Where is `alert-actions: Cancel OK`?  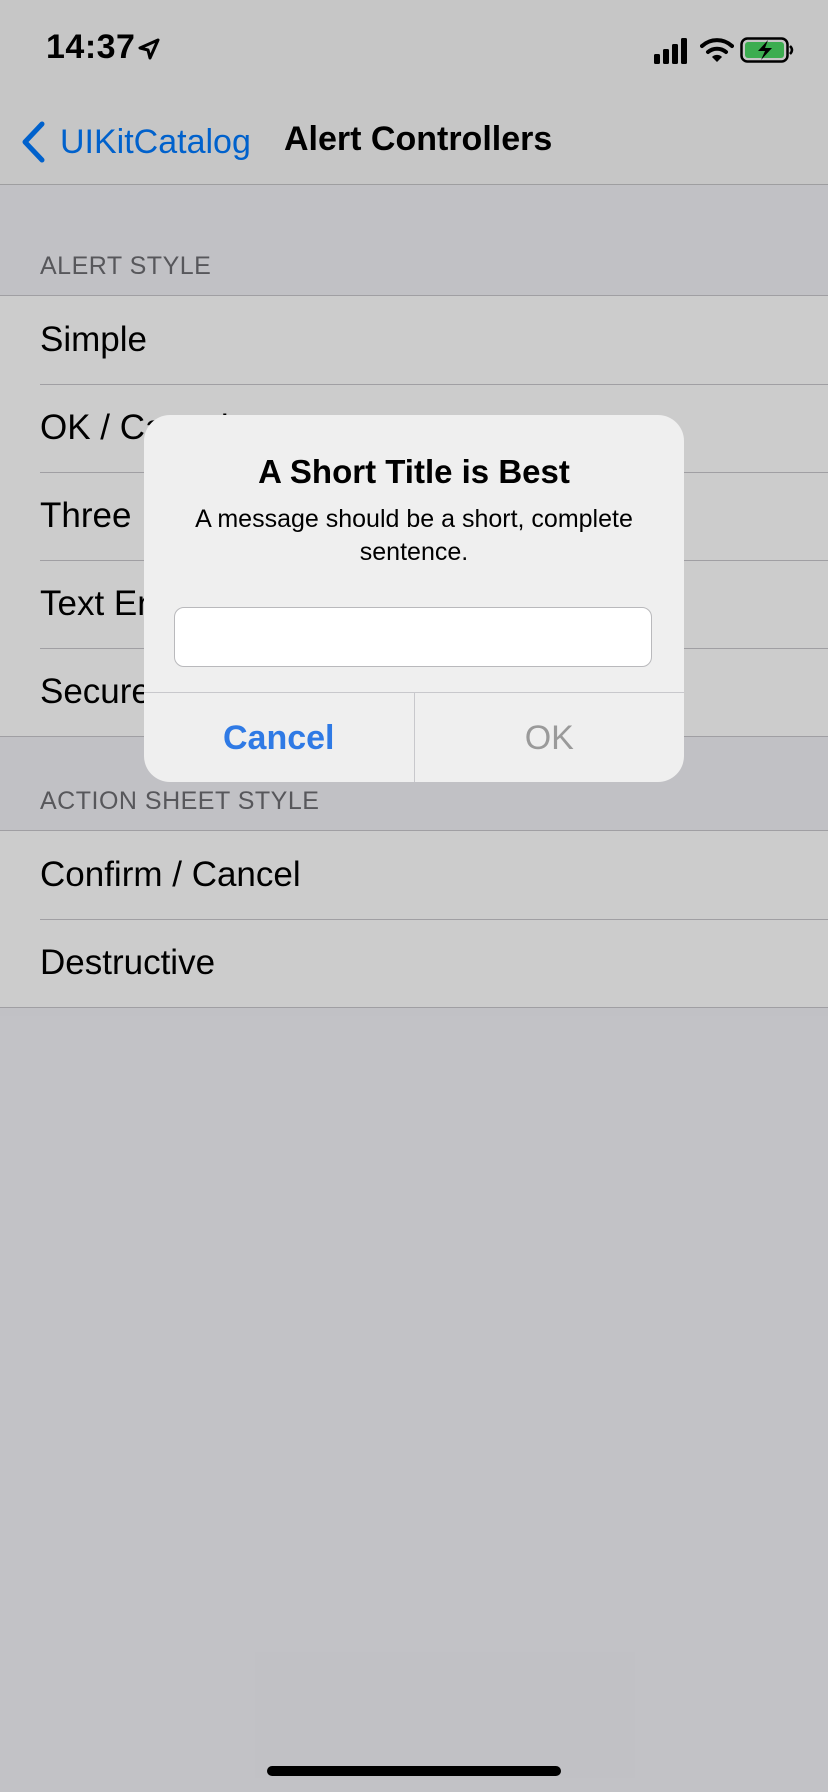 alert-actions: Cancel OK is located at coordinates (414, 737).